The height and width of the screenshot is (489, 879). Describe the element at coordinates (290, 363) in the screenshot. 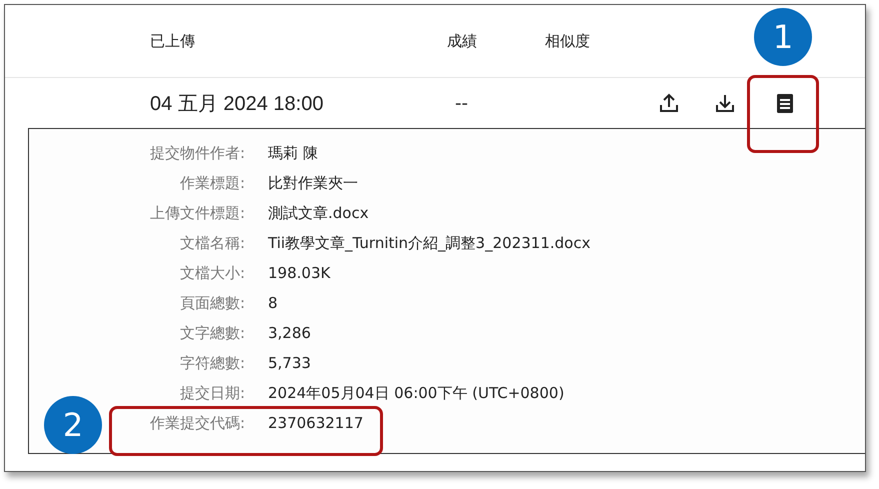

I see `detail-value: 5,733` at that location.